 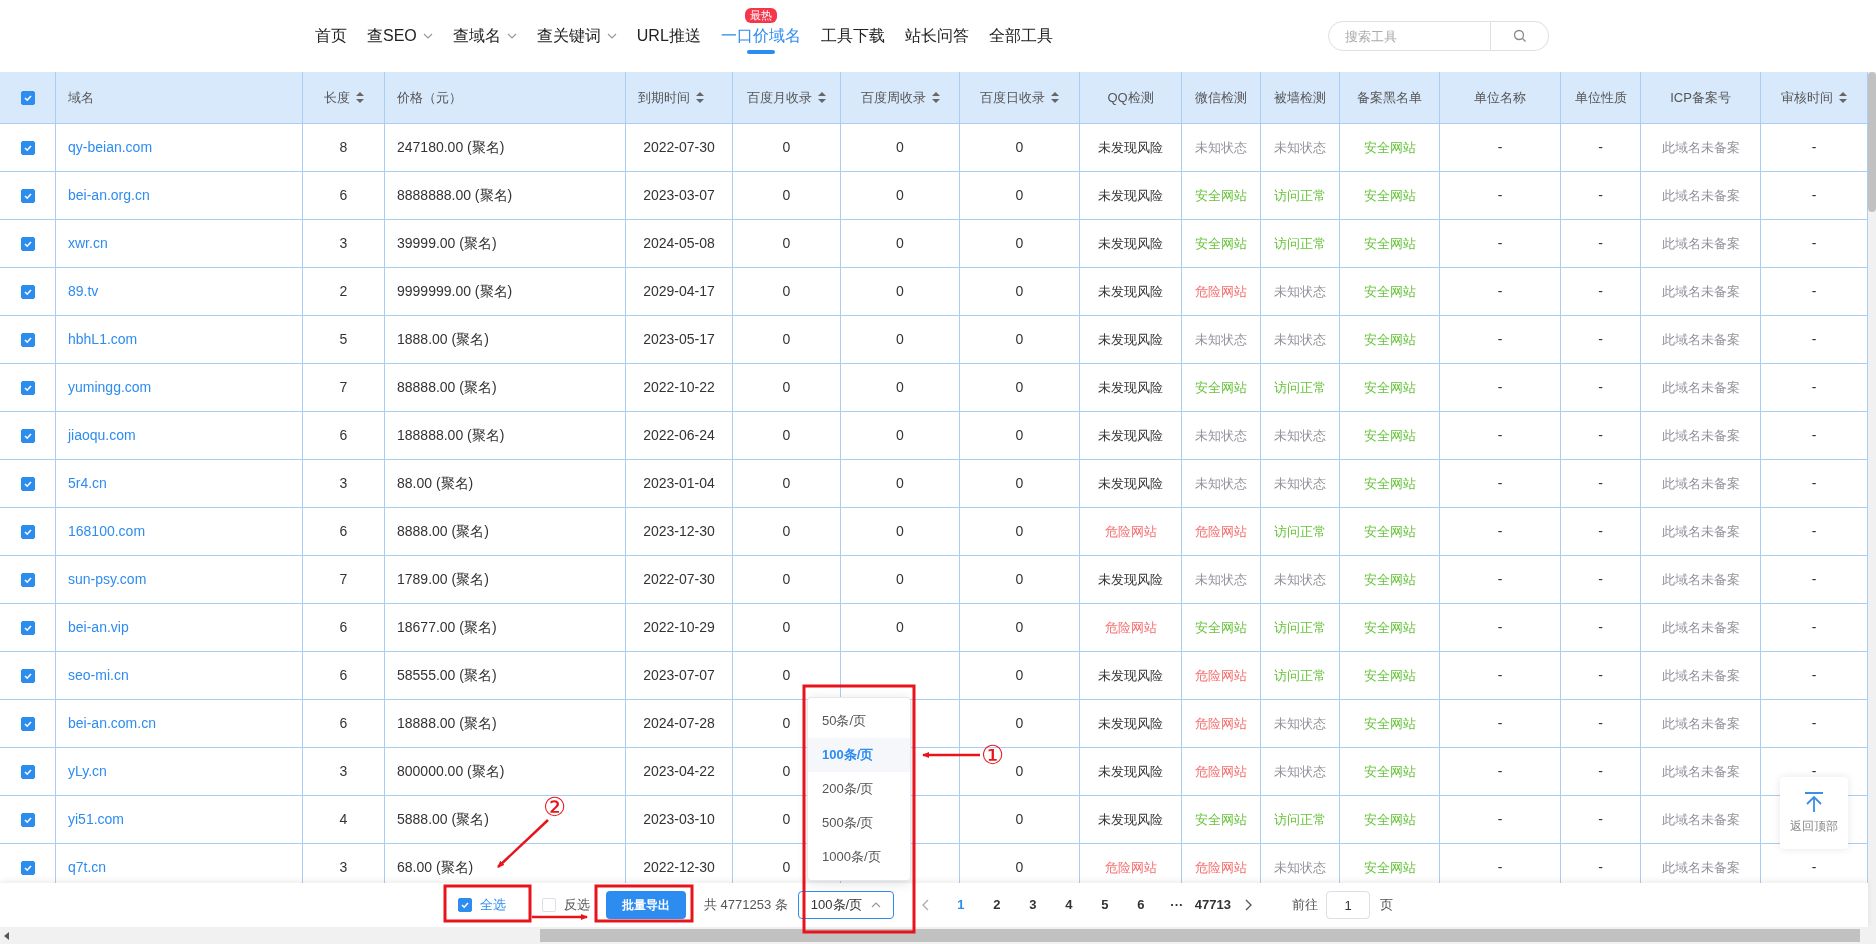 I want to click on domain-link: yi51.com, so click(x=96, y=819).